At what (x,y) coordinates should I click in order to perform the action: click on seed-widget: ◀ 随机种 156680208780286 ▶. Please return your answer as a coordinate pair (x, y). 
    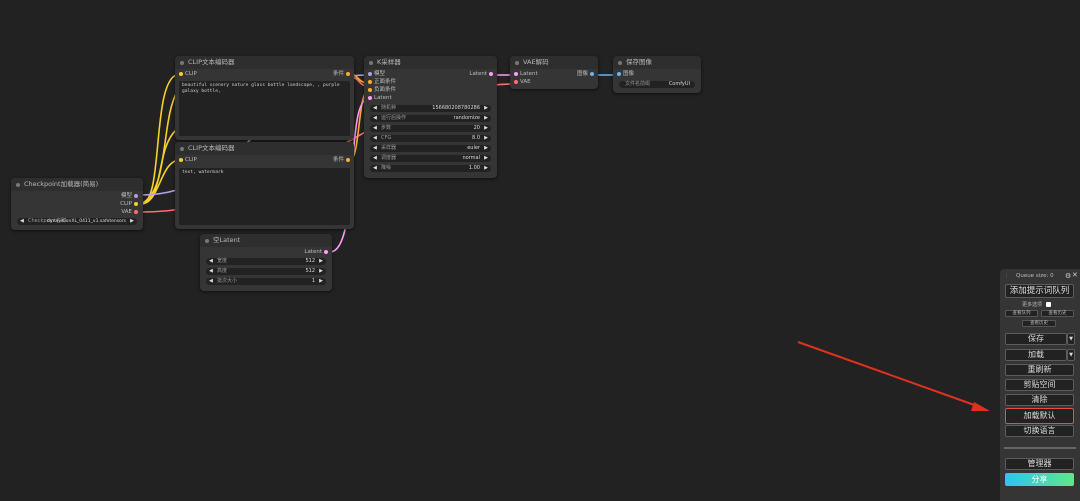
    Looking at the image, I should click on (430, 108).